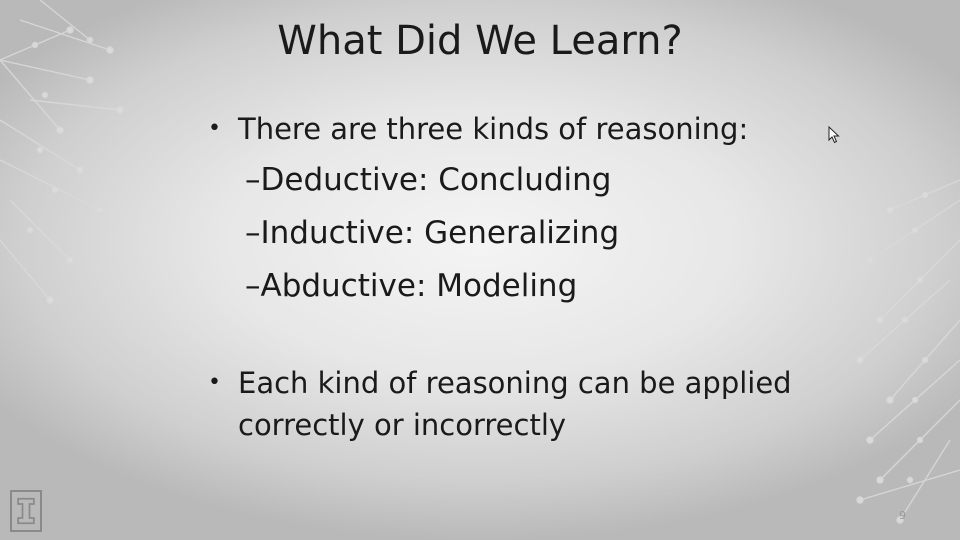 Image resolution: width=960 pixels, height=540 pixels. I want to click on sub-bullet-item: –Abductive: Modeling, so click(411, 286).